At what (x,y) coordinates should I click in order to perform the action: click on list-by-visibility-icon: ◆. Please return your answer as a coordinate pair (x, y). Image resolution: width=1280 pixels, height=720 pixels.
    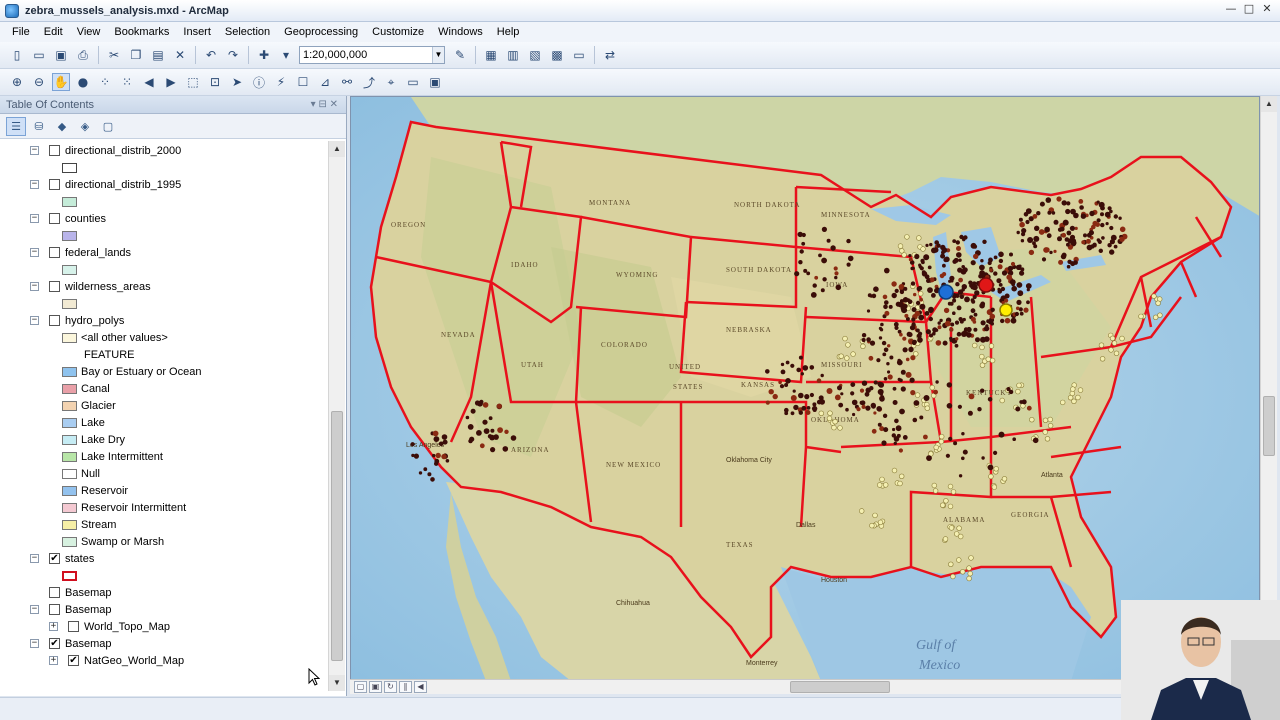
    Looking at the image, I should click on (62, 126).